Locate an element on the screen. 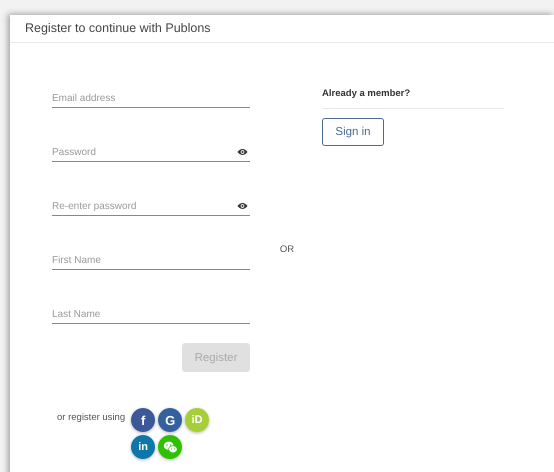 Image resolution: width=554 pixels, height=472 pixels. input-field: First Name is located at coordinates (151, 260).